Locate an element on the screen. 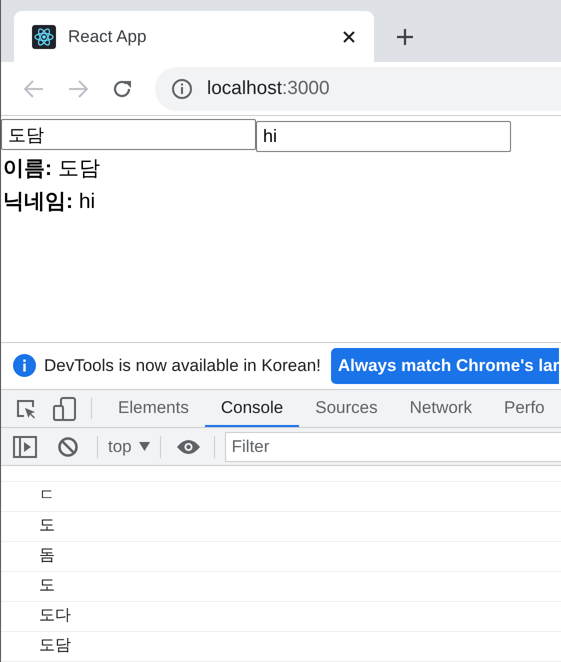  console-message: 돔 is located at coordinates (47, 556).